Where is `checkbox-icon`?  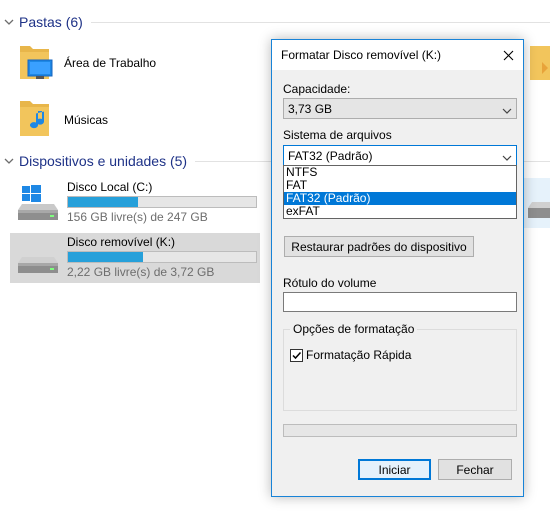
checkbox-icon is located at coordinates (296, 355).